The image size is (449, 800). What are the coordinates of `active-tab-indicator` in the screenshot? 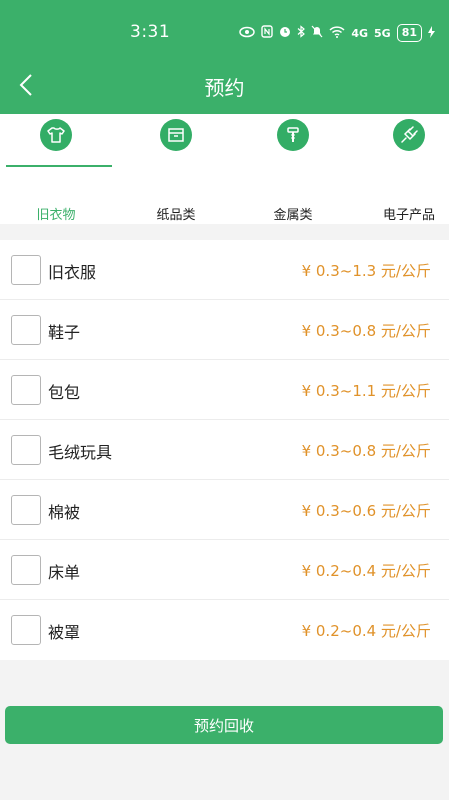 It's located at (59, 166).